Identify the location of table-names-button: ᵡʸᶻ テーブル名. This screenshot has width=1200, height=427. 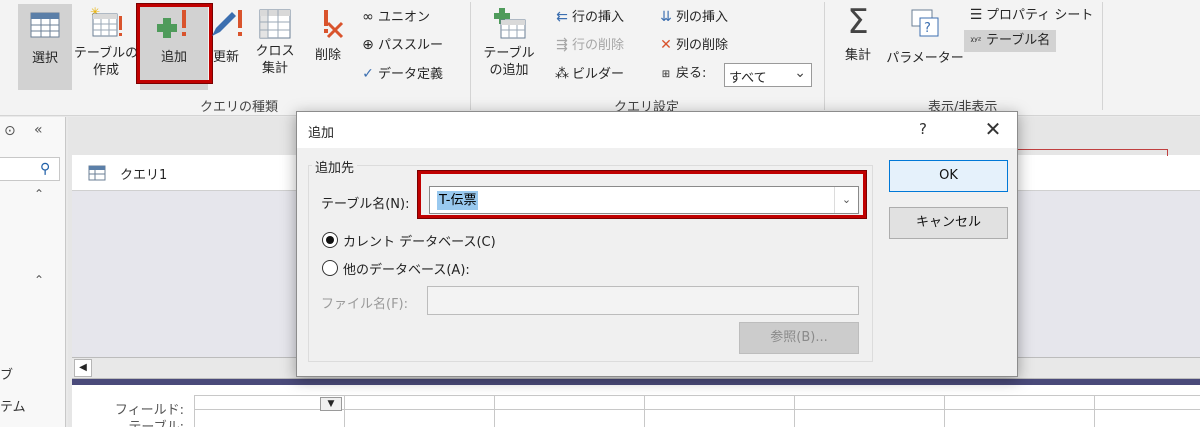
(1010, 41).